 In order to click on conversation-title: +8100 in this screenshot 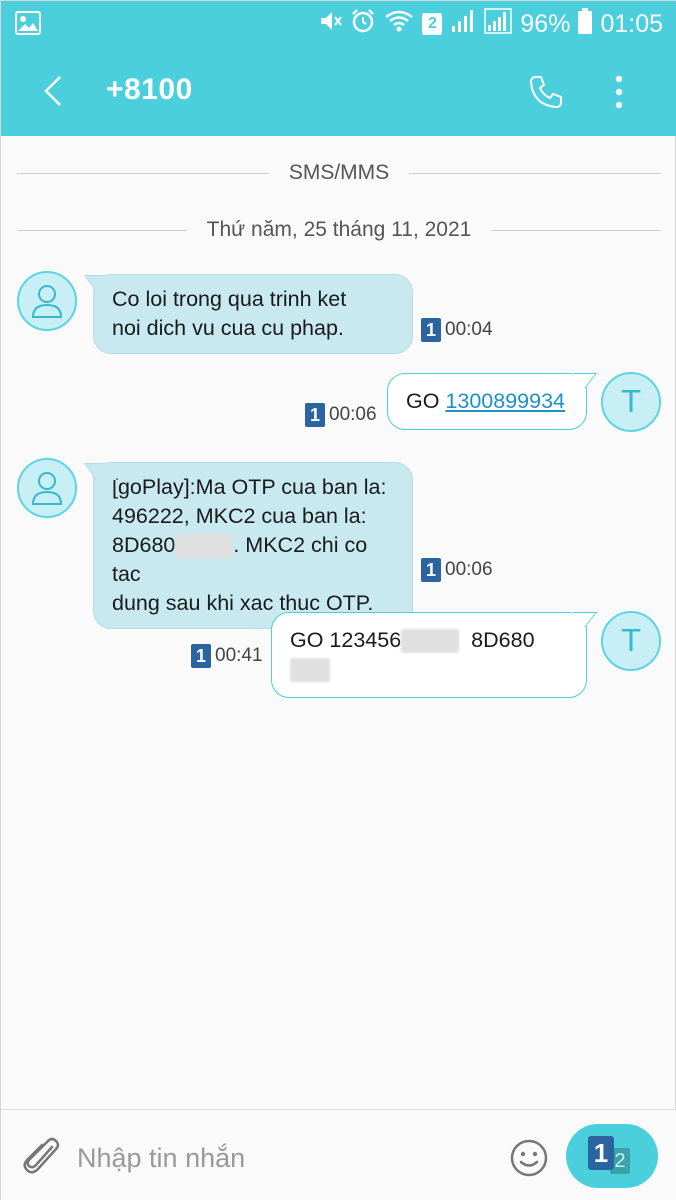, I will do `click(149, 89)`.